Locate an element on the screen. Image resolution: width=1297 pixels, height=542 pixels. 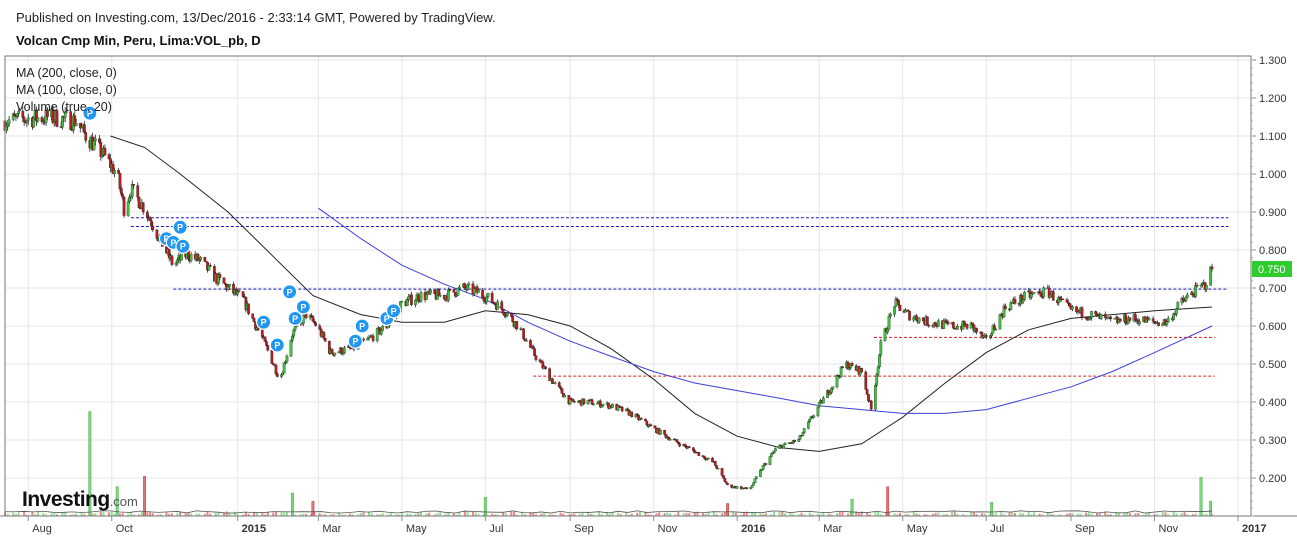
x-tick-label: Sep is located at coordinates (584, 529).